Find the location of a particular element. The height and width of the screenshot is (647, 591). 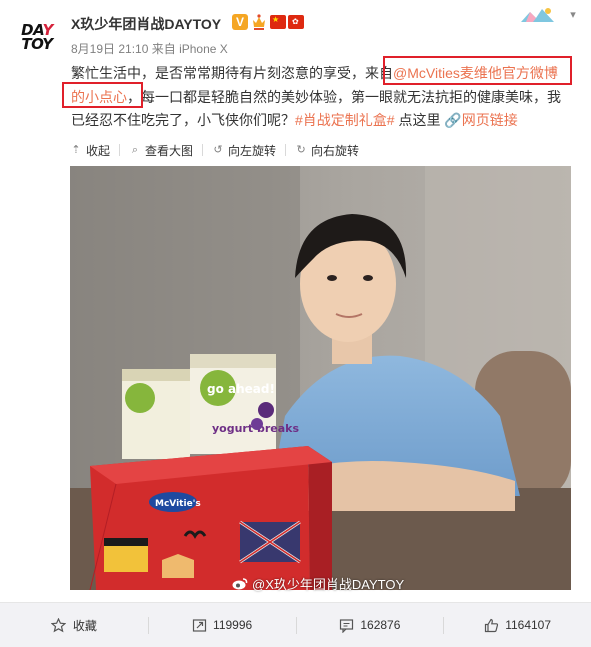

view-large-button: ⌕ 查看大图 is located at coordinates (161, 150).